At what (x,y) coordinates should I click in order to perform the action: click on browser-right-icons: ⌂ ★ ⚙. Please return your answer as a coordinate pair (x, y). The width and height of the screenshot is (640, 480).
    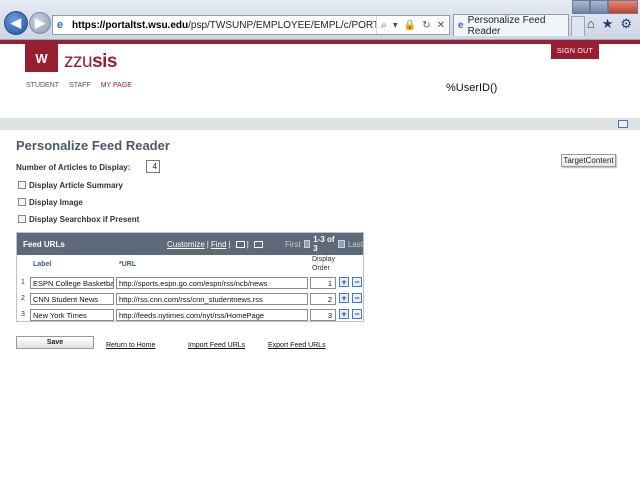
    Looking at the image, I should click on (609, 24).